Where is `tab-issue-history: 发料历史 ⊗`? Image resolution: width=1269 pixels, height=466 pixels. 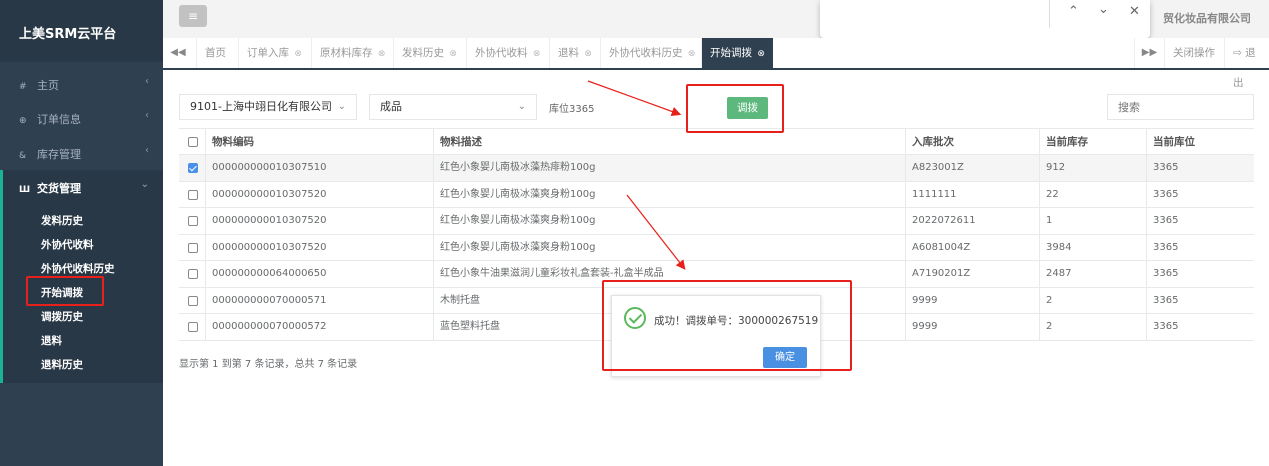 tab-issue-history: 发料历史 ⊗ is located at coordinates (429, 53).